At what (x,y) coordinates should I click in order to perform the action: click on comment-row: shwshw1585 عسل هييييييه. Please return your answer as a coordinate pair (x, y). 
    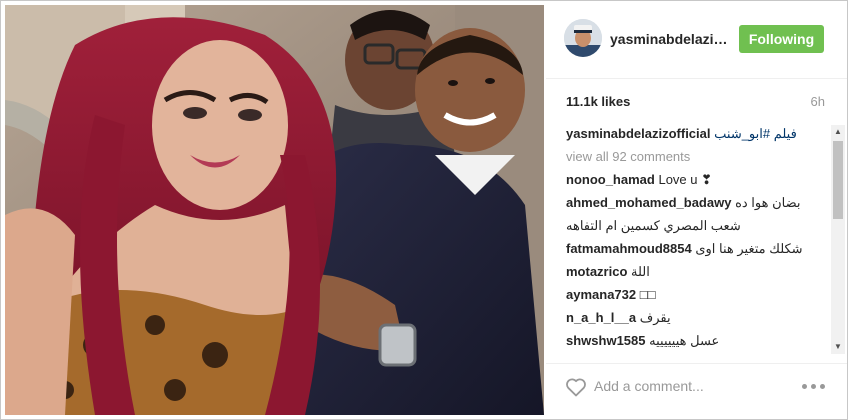
    Looking at the image, I should click on (696, 340).